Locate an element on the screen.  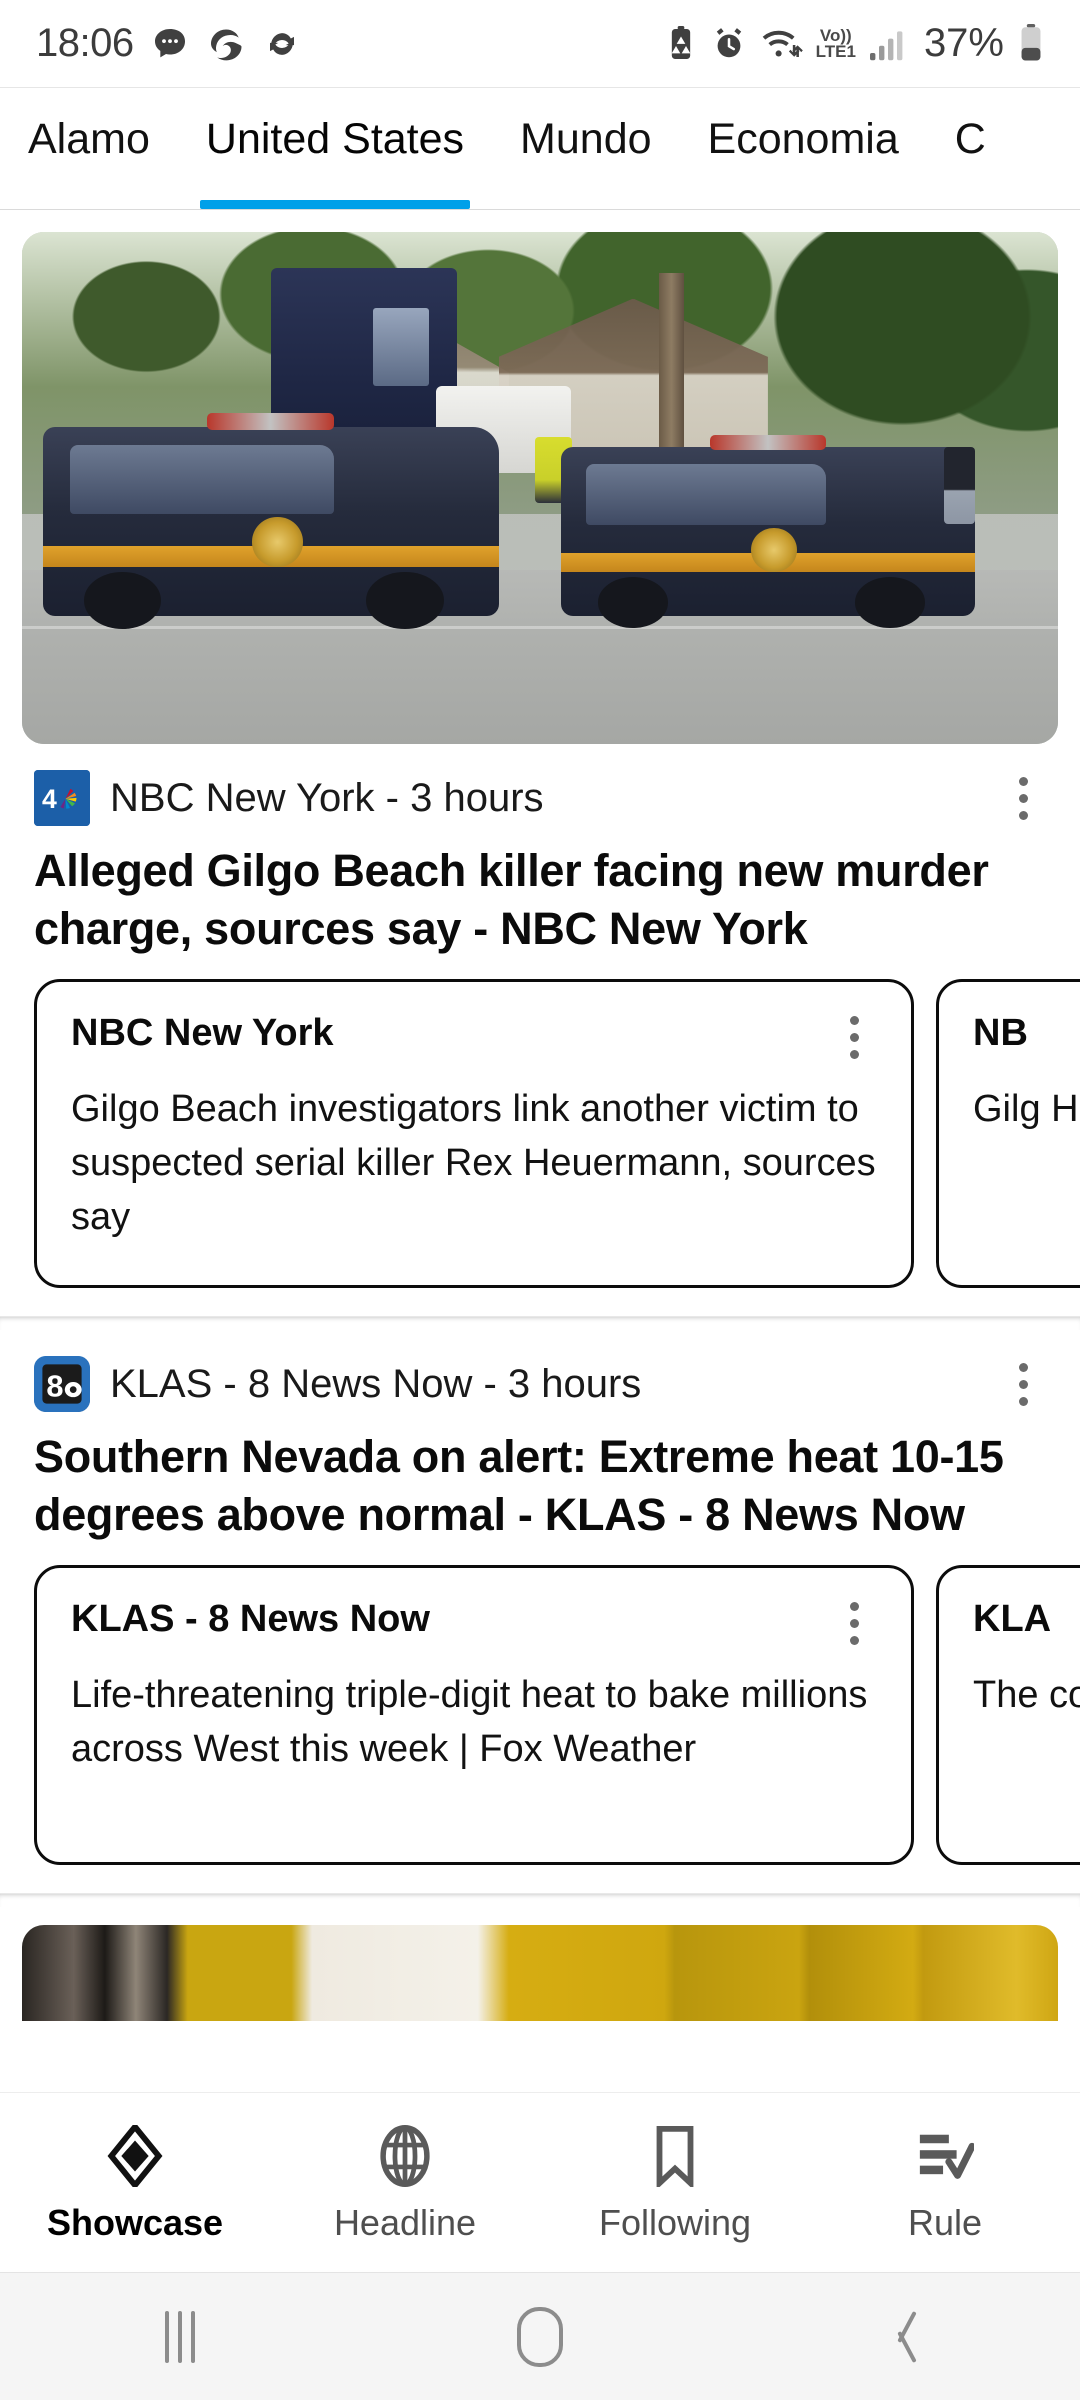
back-glyph is located at coordinates (900, 2337).